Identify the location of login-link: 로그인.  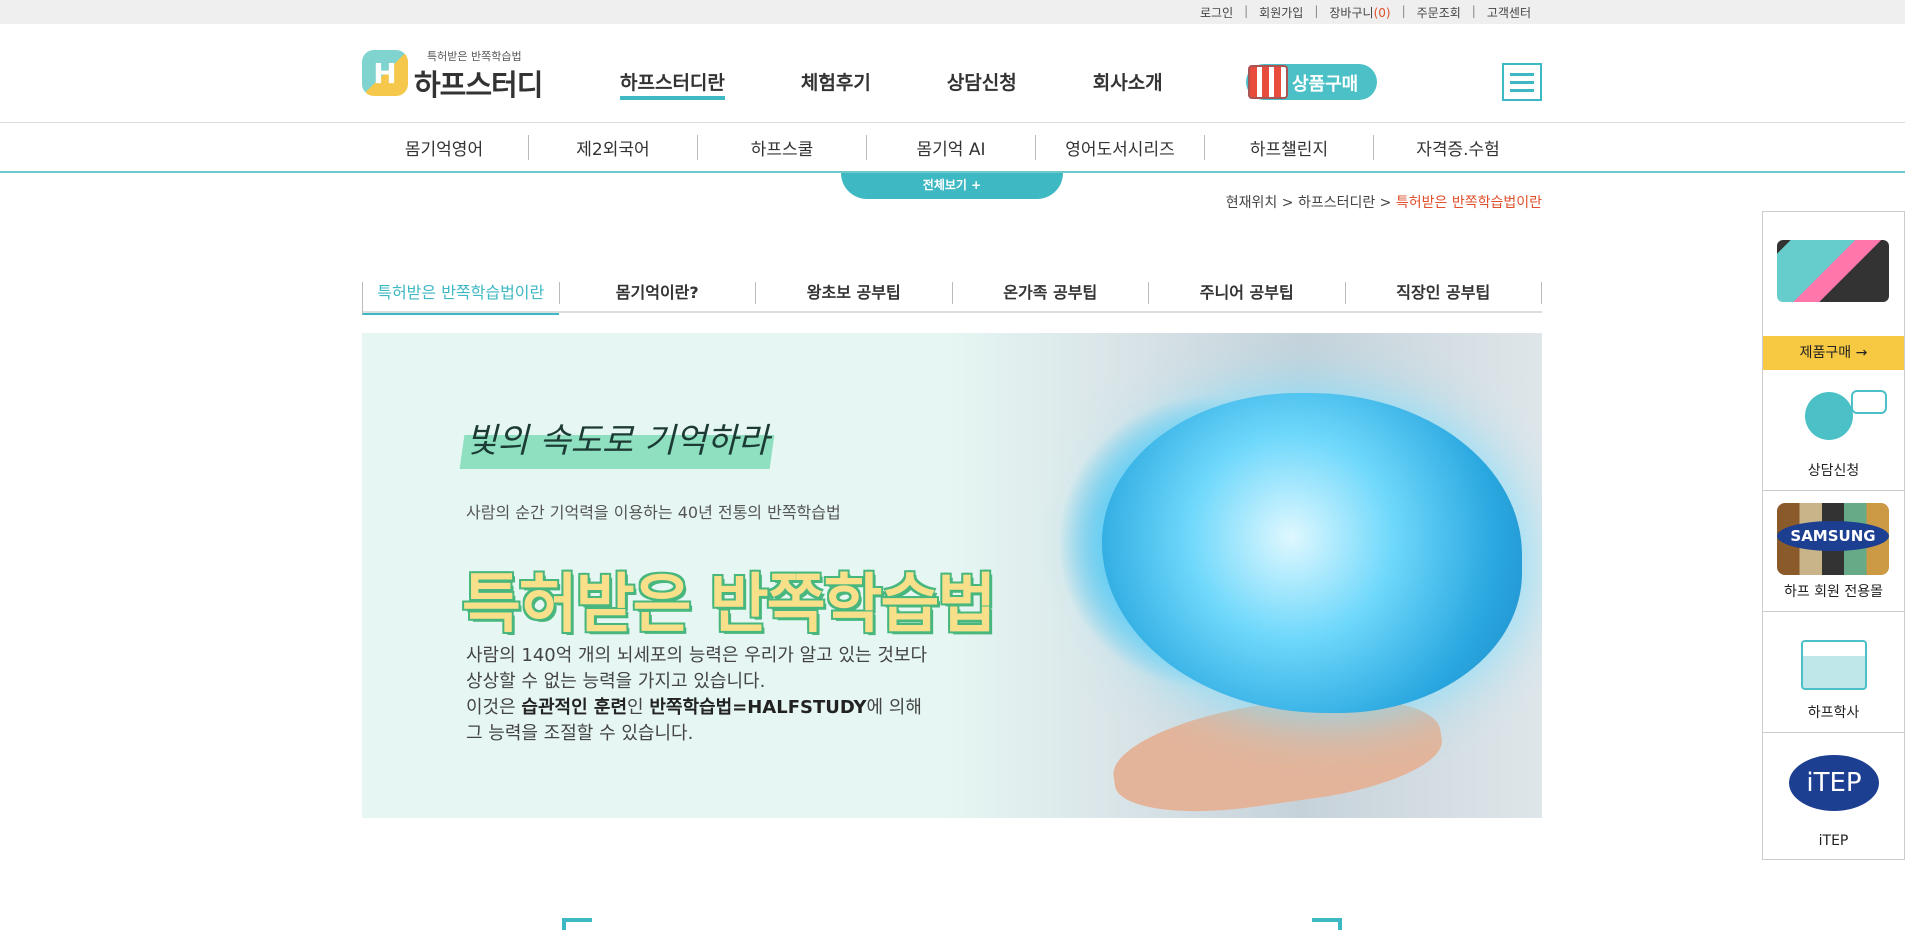
(1216, 12).